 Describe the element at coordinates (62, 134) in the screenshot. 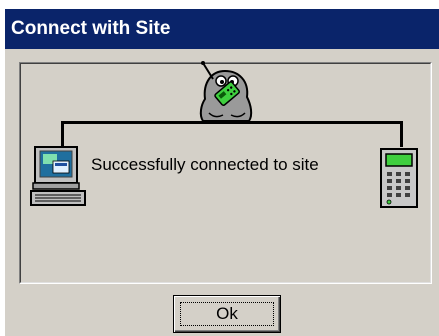

I see `connection-line-left` at that location.